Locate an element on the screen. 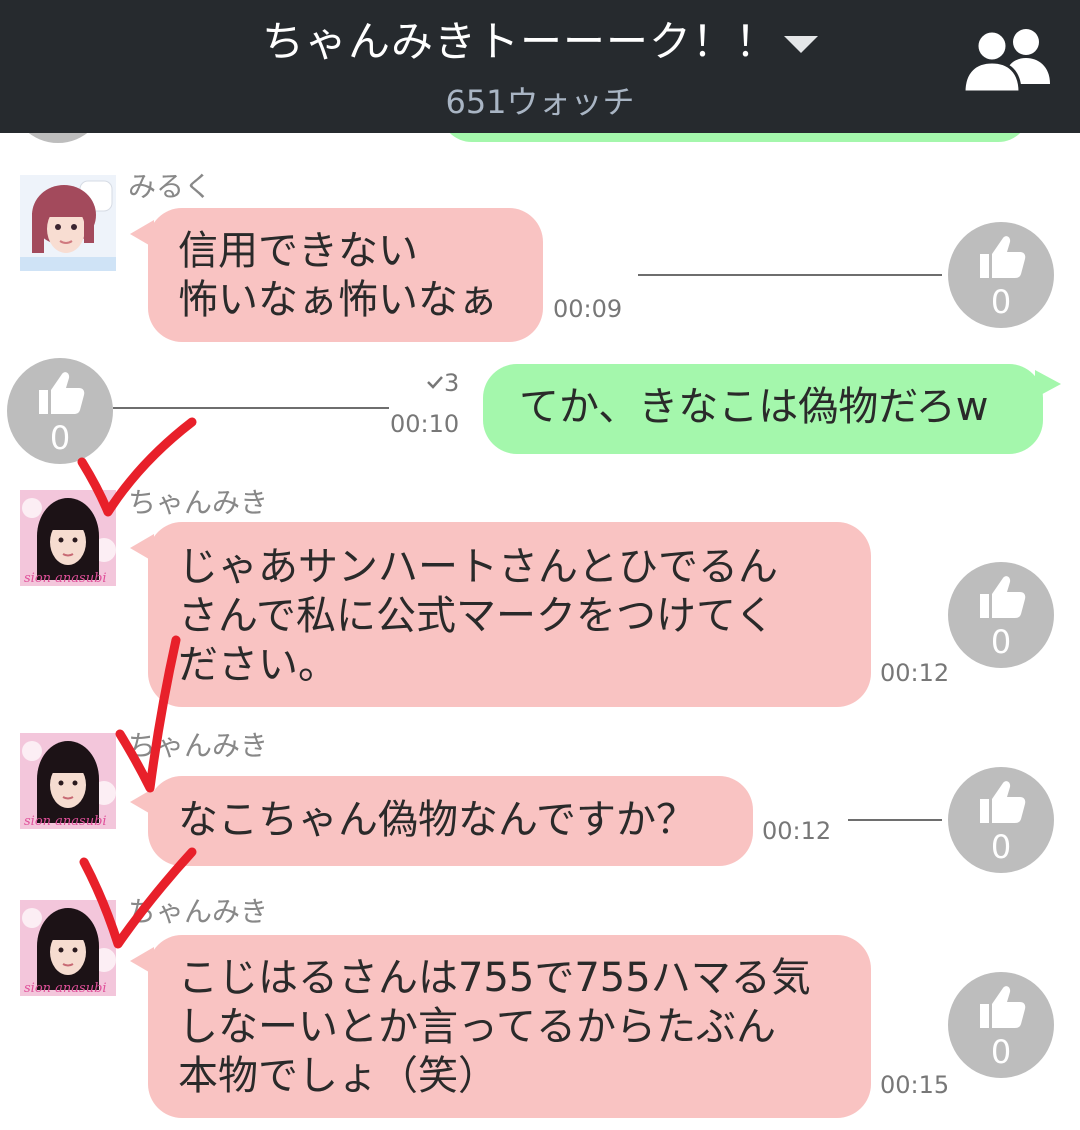 The image size is (1080, 1130). chevron-down-icon is located at coordinates (801, 44).